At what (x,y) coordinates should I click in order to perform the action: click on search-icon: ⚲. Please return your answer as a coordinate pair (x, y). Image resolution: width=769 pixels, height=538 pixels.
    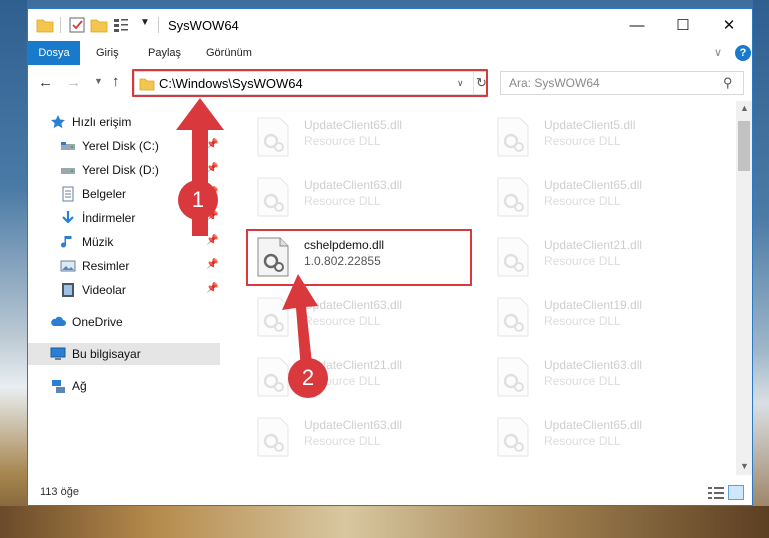
    Looking at the image, I should click on (728, 83).